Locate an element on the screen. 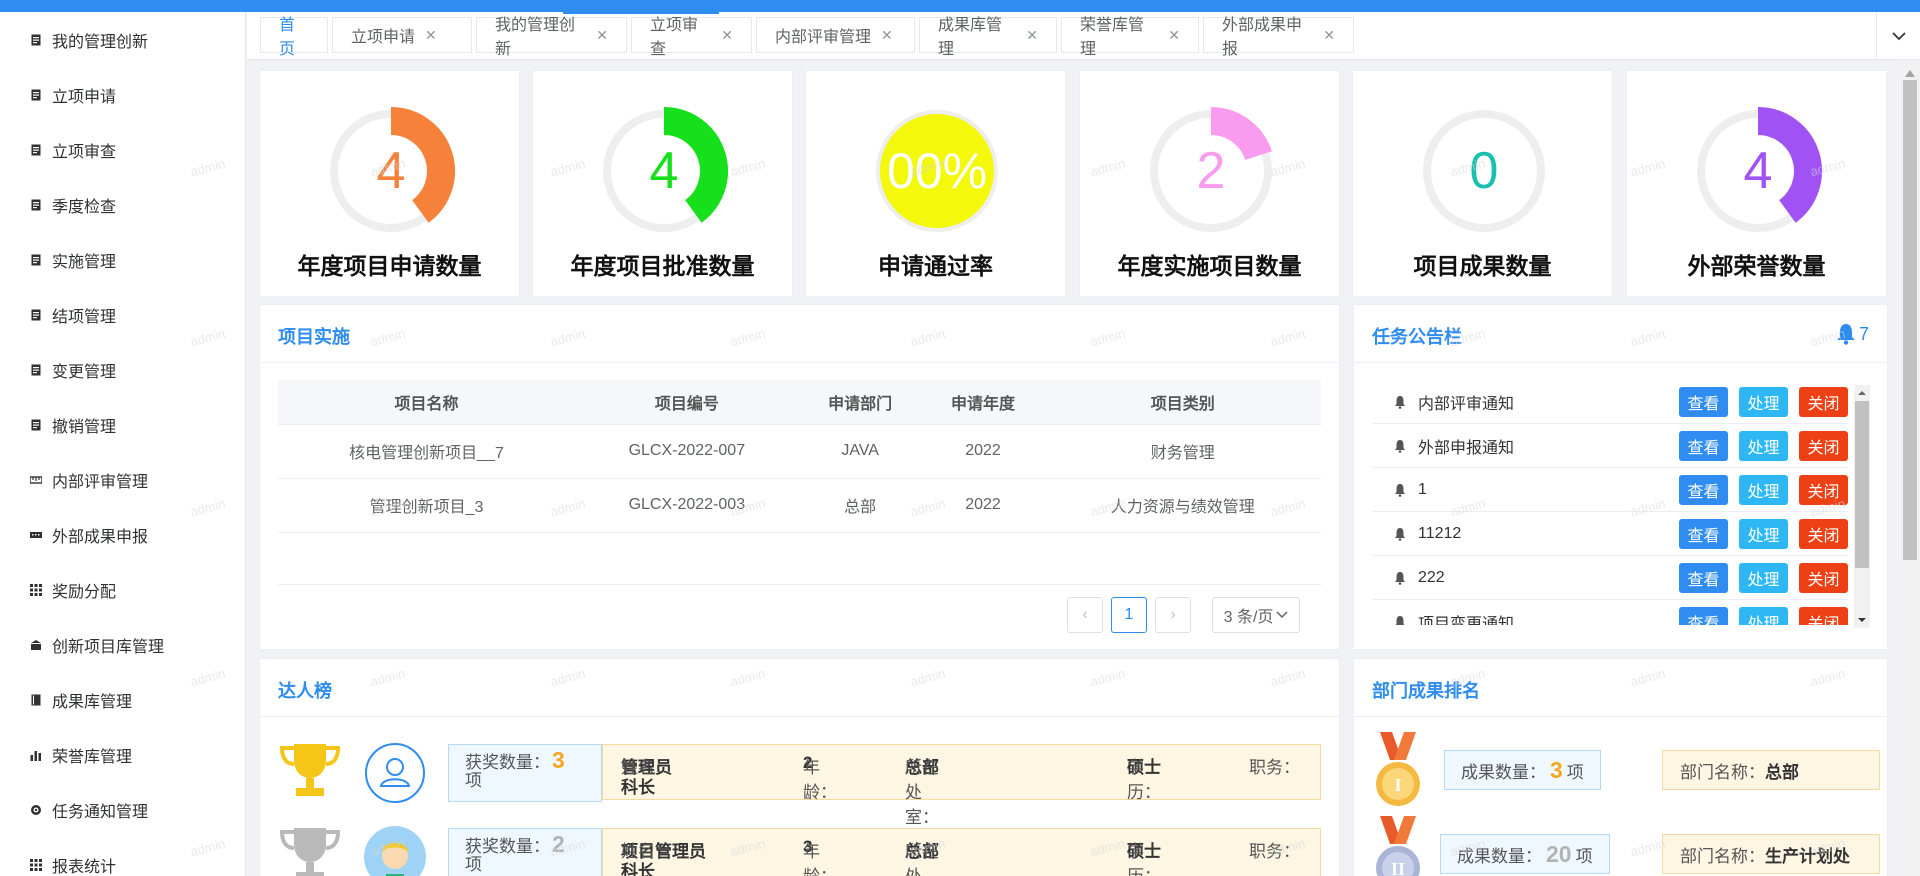 The width and height of the screenshot is (1920, 876). column-header: 项目编号 is located at coordinates (687, 402).